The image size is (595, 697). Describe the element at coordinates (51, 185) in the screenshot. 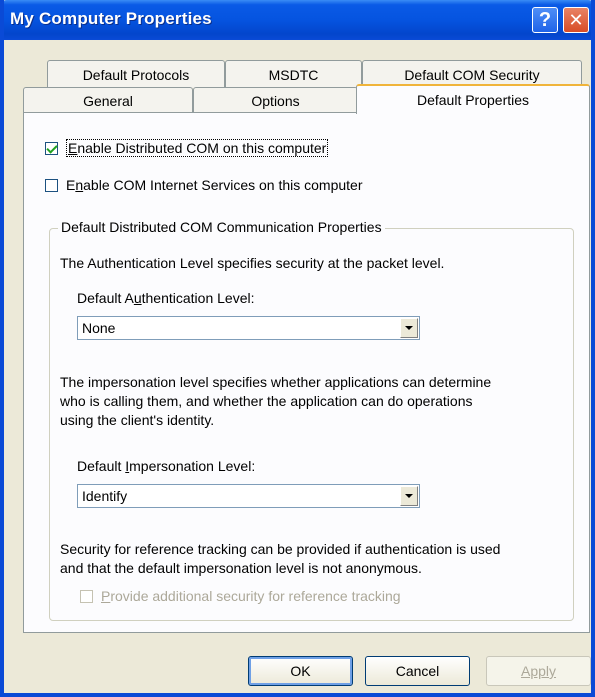

I see `enable-cis-checkbox` at that location.